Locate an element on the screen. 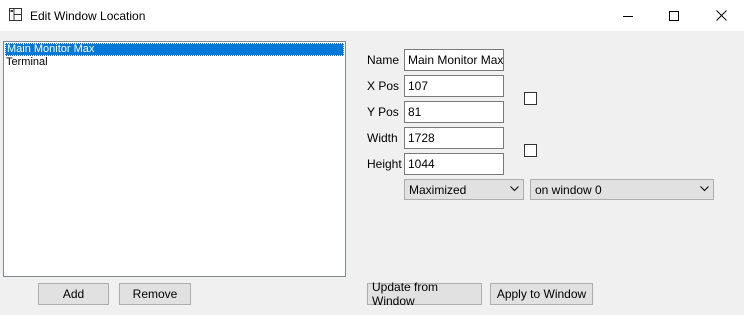 The width and height of the screenshot is (744, 315). minimize-icon is located at coordinates (628, 16).